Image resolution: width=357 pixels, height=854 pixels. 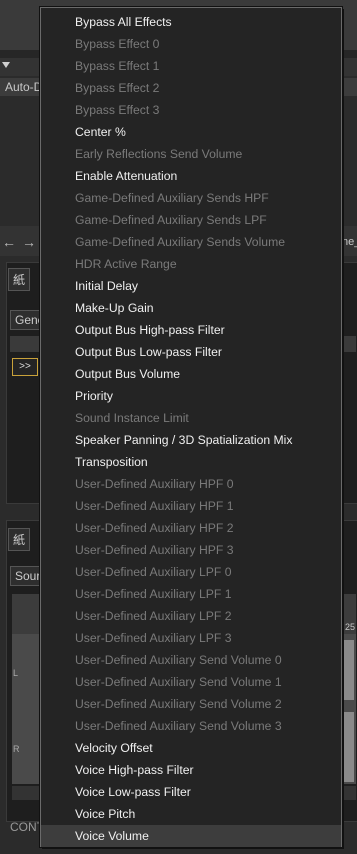 What do you see at coordinates (117, 110) in the screenshot?
I see `menu-item: Bypass Effect 3` at bounding box center [117, 110].